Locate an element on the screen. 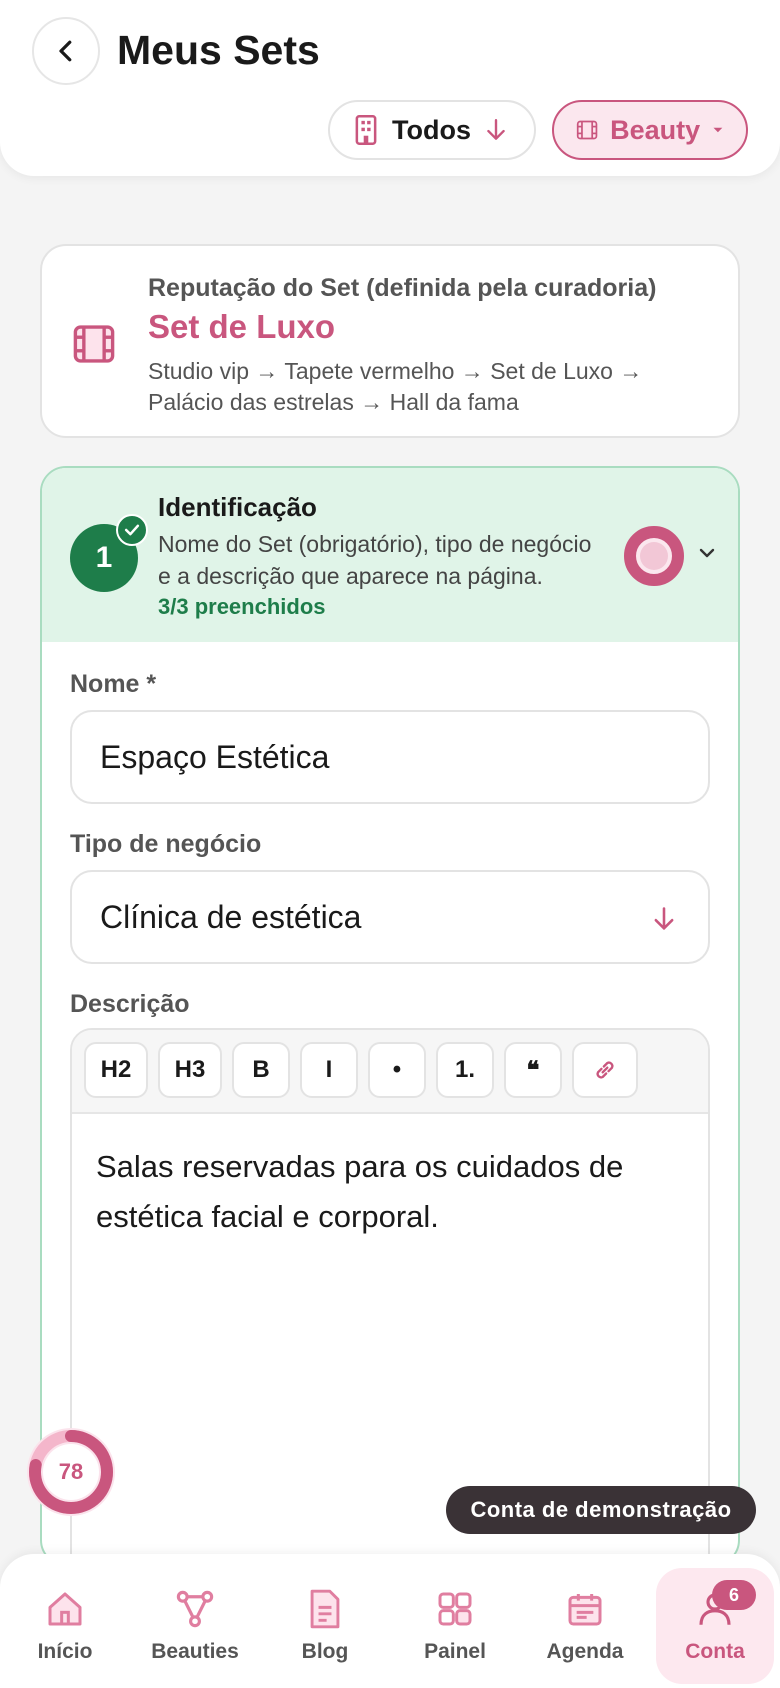  nav-label: Blog is located at coordinates (325, 1651).